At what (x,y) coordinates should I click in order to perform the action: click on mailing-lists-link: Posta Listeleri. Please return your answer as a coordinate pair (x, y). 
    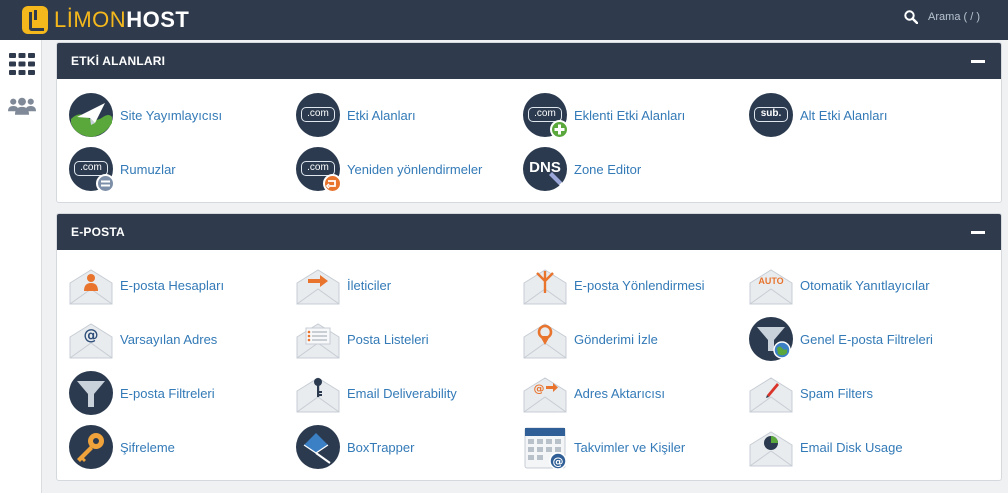
    Looking at the image, I should click on (406, 339).